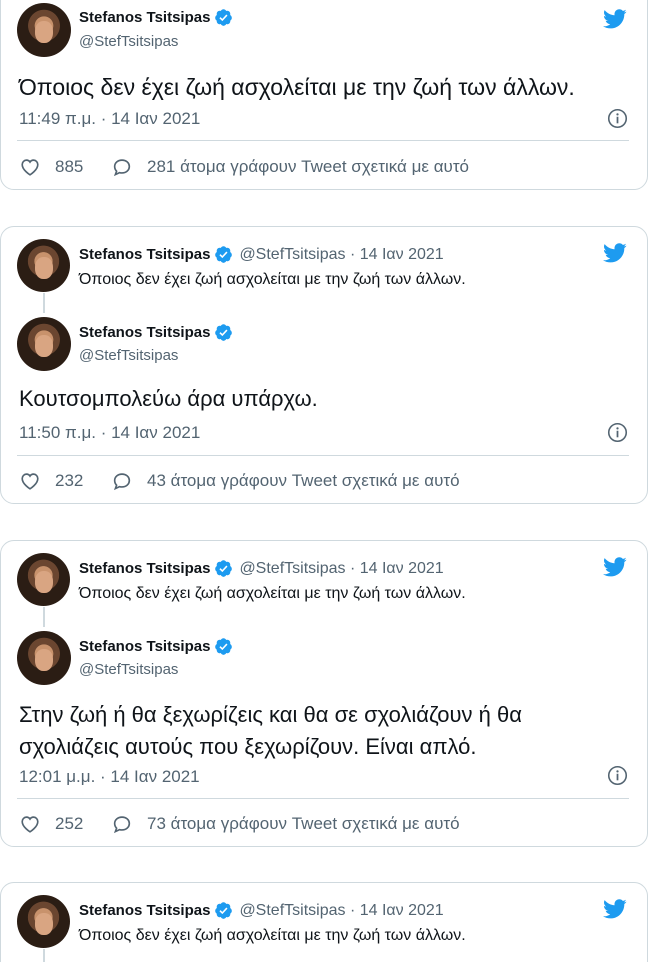 The height and width of the screenshot is (962, 650). I want to click on replies-text: 43 άτομα γράφουν Tweet σχετικά με αυτό, so click(303, 480).